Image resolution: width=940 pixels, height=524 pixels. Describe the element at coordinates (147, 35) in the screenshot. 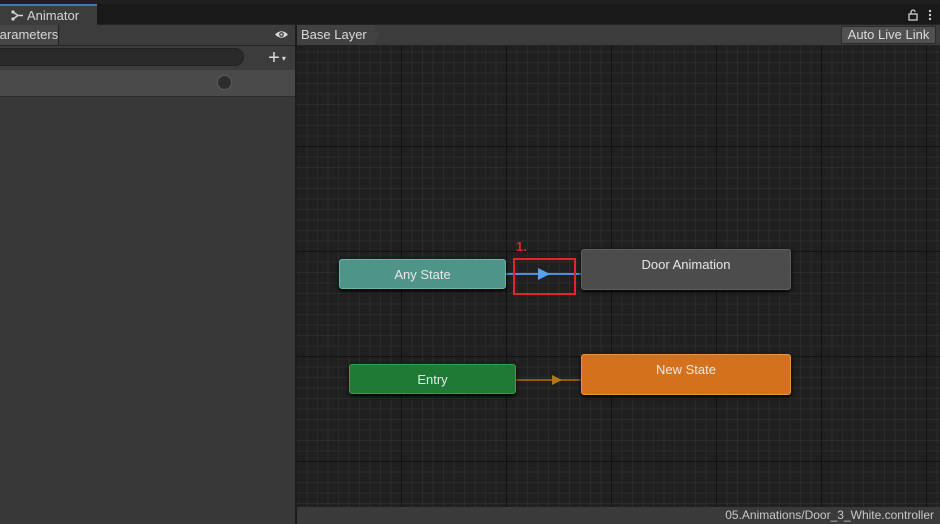

I see `parameters-toolbar: Parameters` at that location.